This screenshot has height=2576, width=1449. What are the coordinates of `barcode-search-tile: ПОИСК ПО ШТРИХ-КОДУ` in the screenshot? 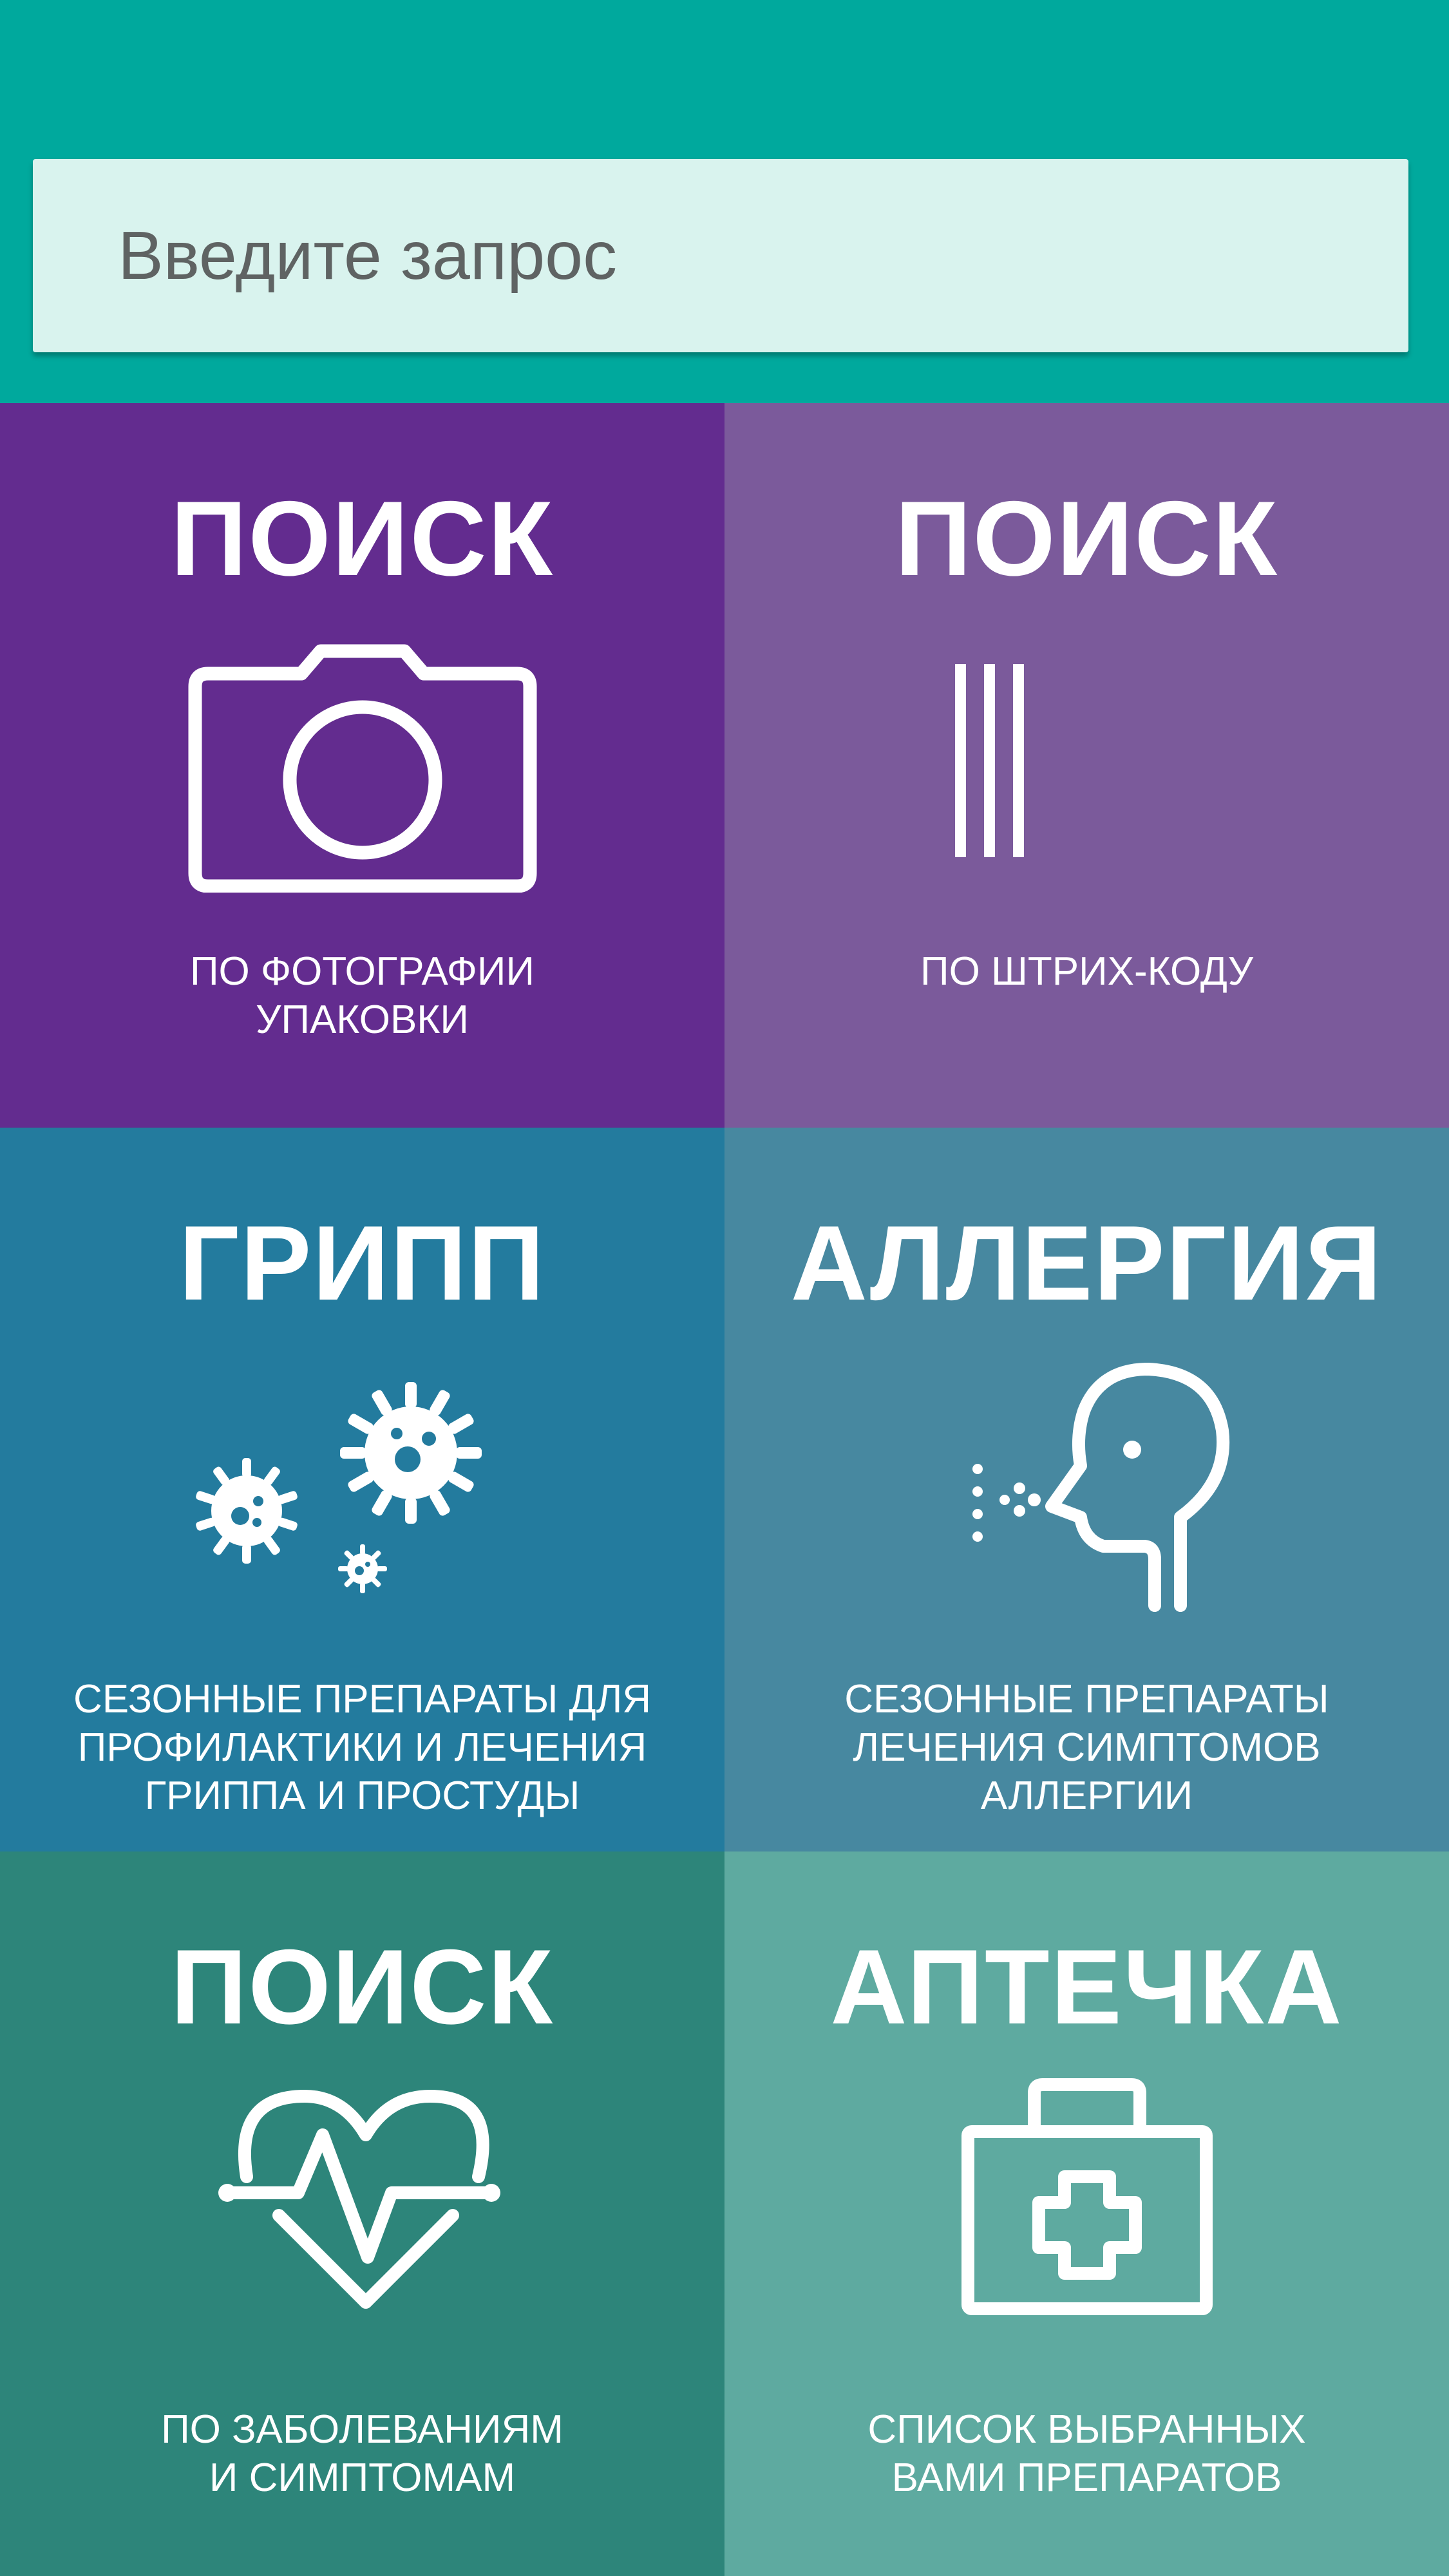 It's located at (1086, 765).